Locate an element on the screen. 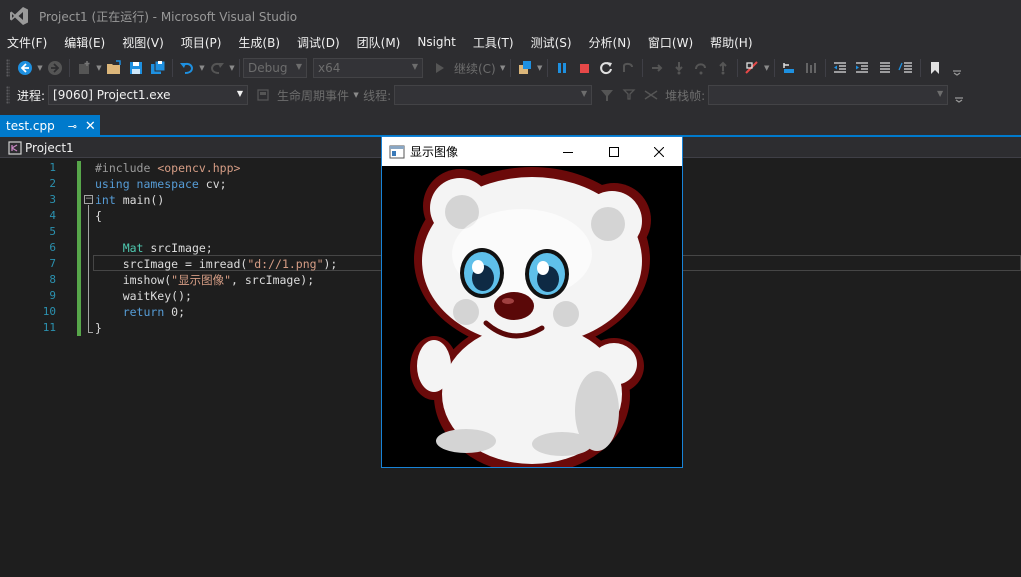 This screenshot has height=577, width=1021. line-number: 1 is located at coordinates (52, 167).